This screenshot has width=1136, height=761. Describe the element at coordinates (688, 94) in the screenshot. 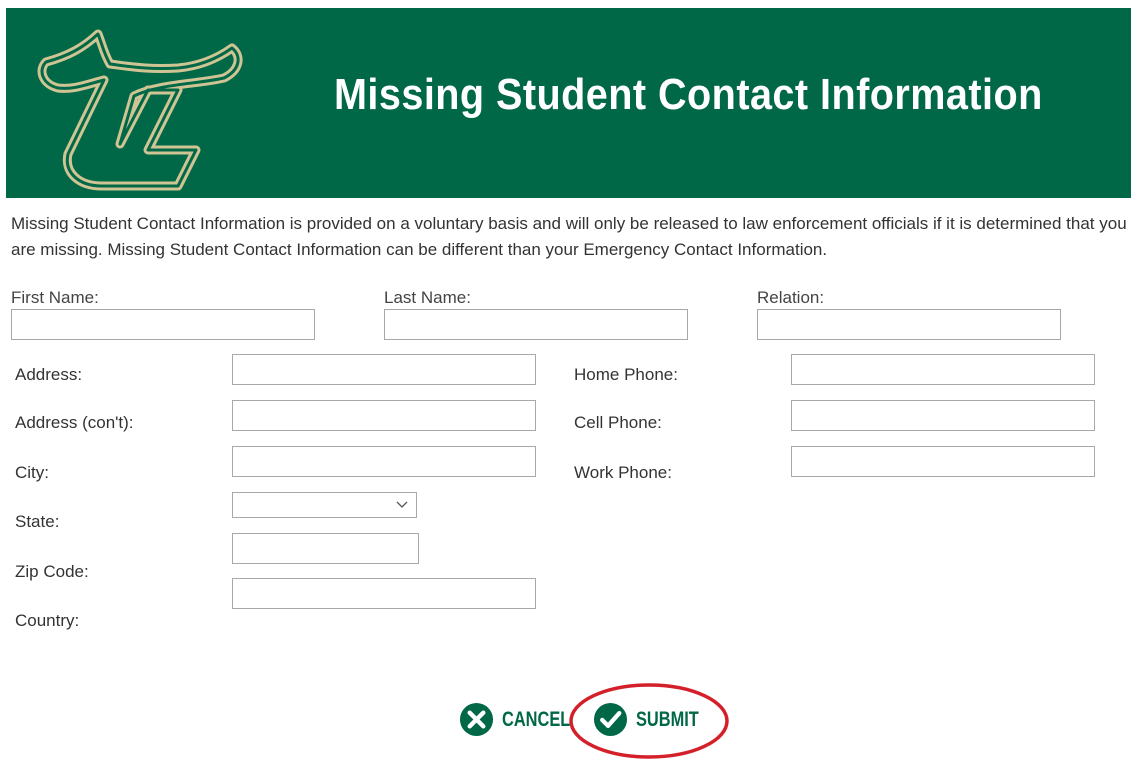

I see `page-title: Missing Student Contact Information` at that location.